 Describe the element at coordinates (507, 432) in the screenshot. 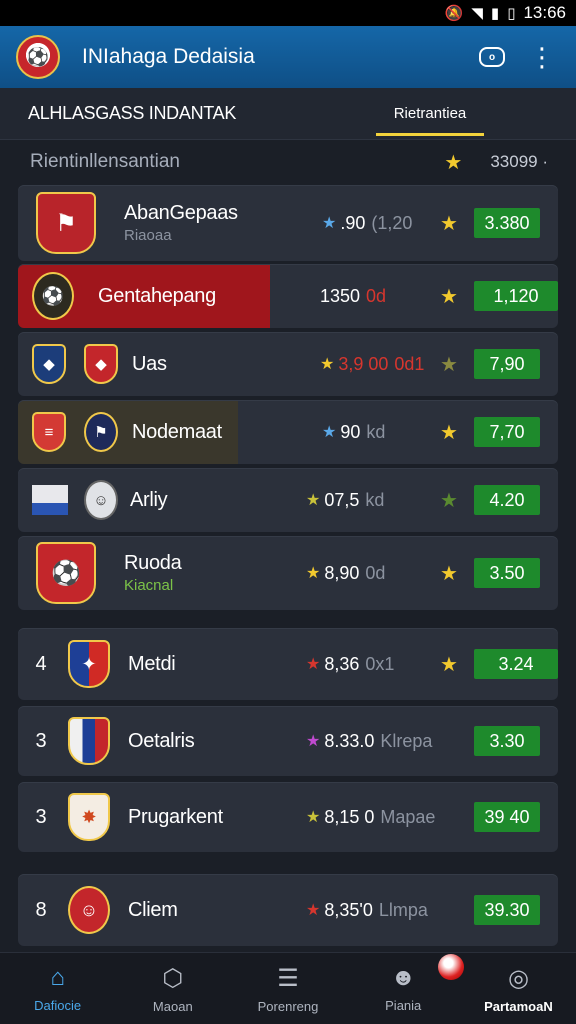

I see `odds-button: 7,70` at that location.